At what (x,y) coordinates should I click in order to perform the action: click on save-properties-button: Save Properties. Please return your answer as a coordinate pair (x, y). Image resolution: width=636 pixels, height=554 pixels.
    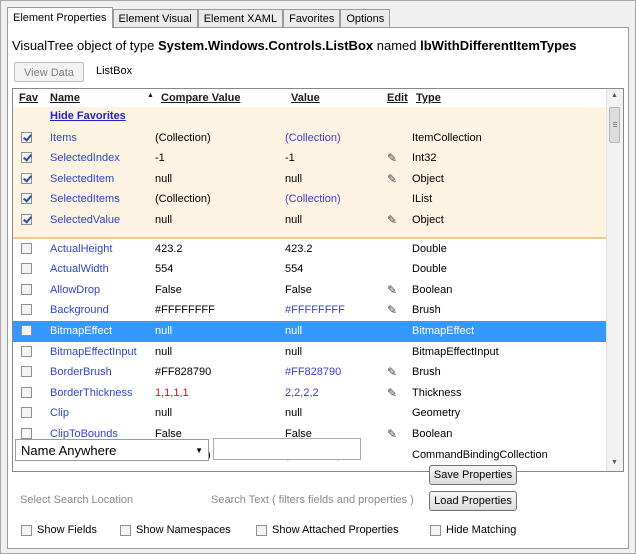
    Looking at the image, I should click on (473, 475).